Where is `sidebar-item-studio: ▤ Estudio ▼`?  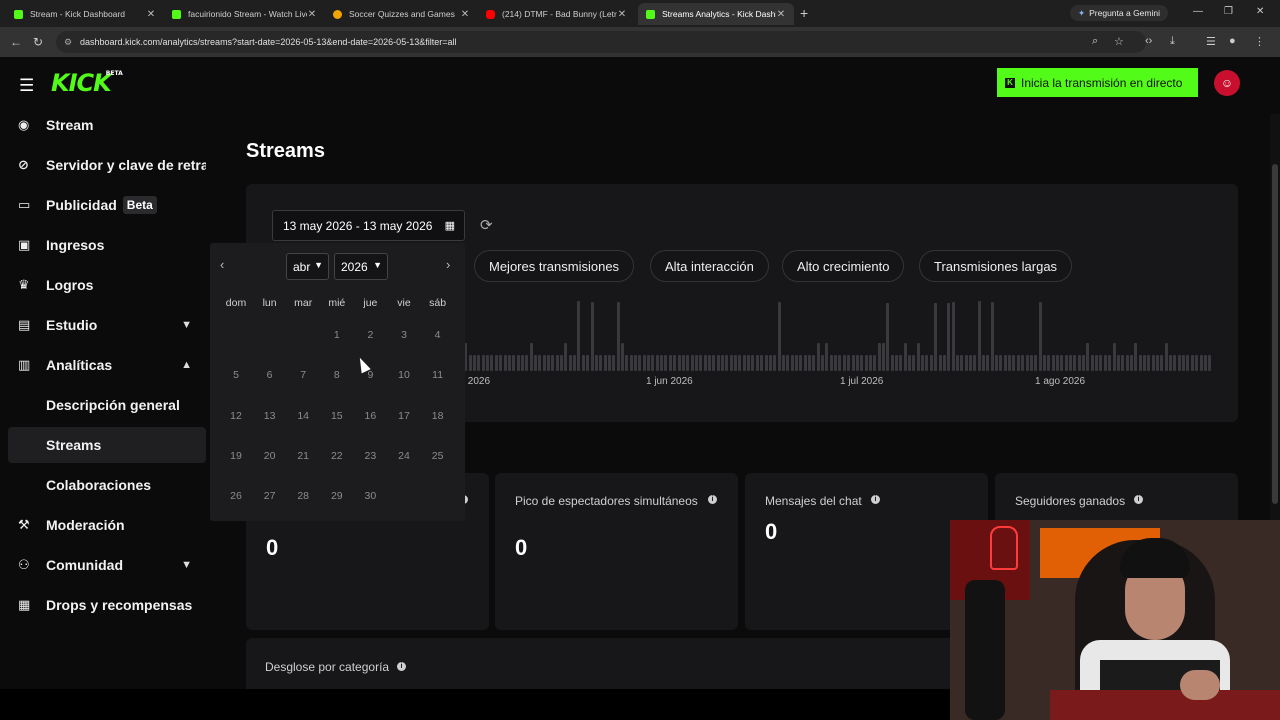
sidebar-item-studio: ▤ Estudio ▼ is located at coordinates (107, 325).